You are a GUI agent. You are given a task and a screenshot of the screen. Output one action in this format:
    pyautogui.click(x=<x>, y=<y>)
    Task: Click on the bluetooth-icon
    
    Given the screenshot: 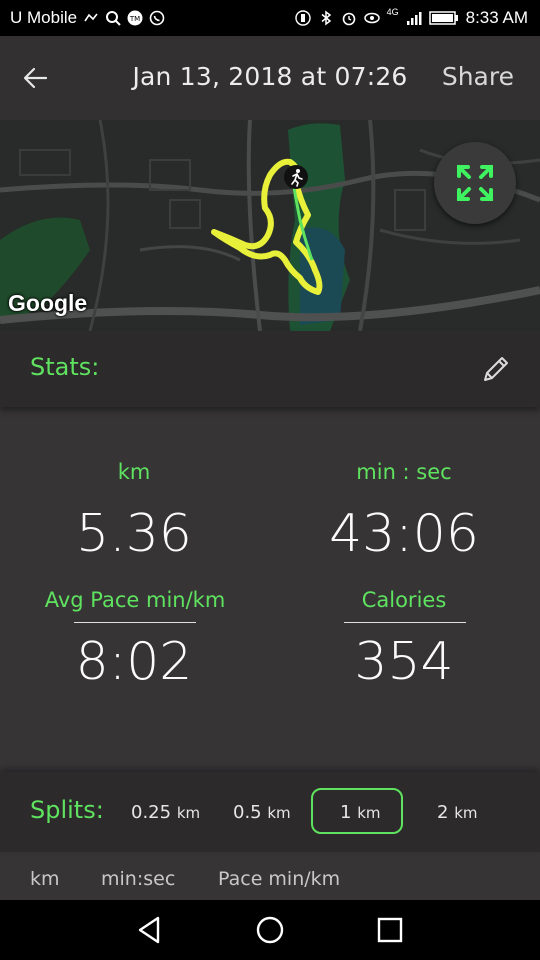 What is the action you would take?
    pyautogui.click(x=326, y=18)
    